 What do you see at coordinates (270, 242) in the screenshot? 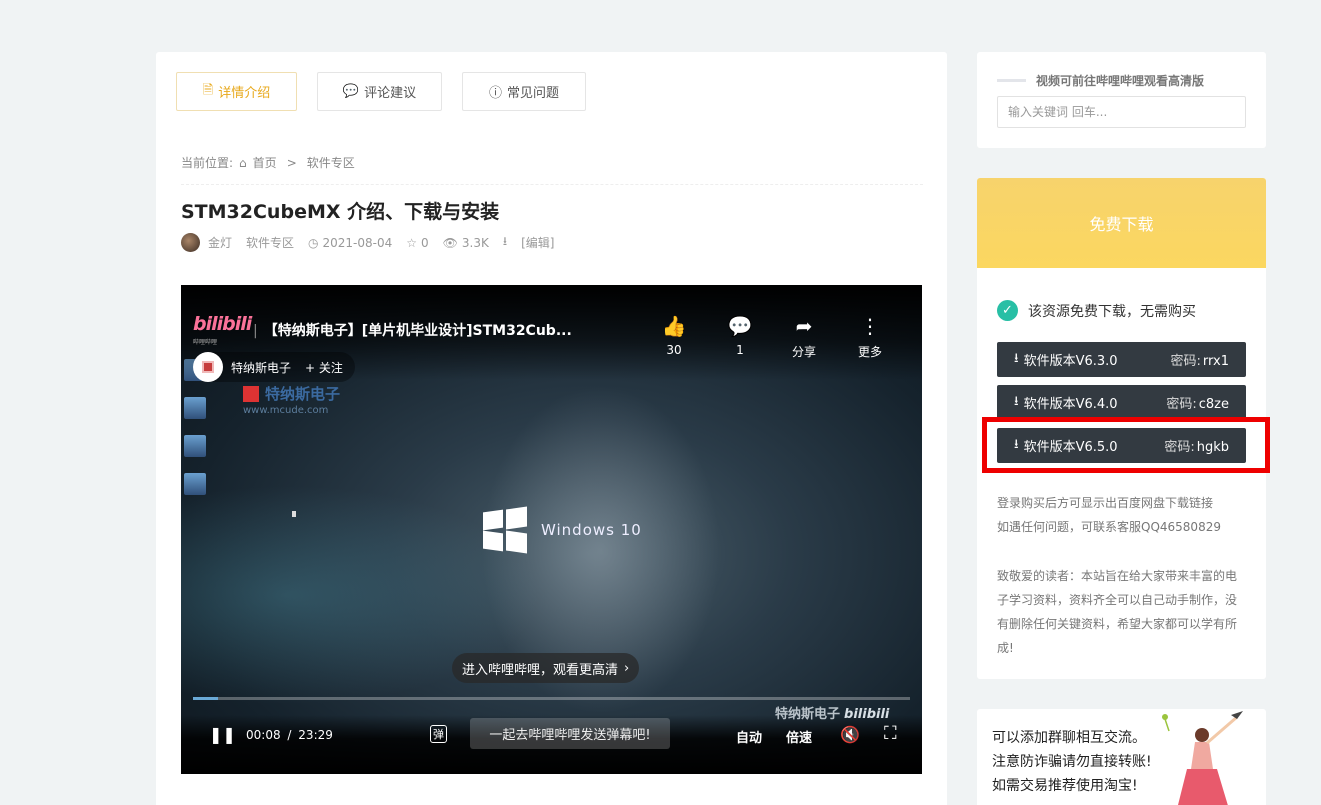
I see `category-link: 软件专区` at bounding box center [270, 242].